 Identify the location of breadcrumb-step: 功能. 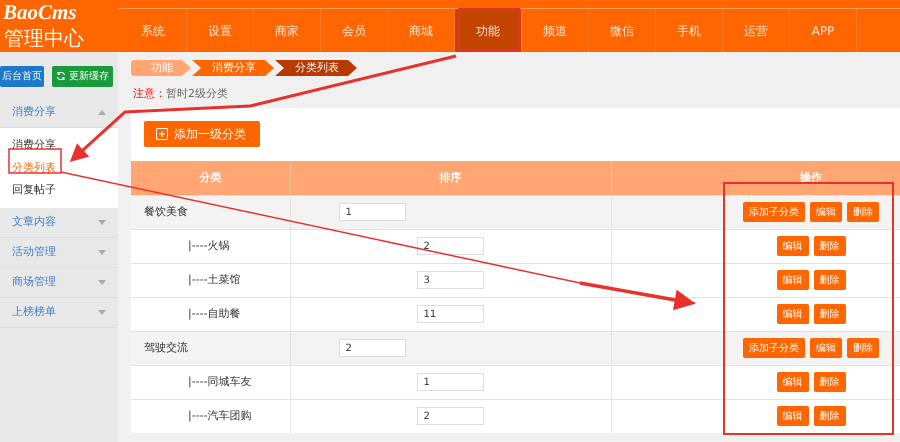
(161, 68).